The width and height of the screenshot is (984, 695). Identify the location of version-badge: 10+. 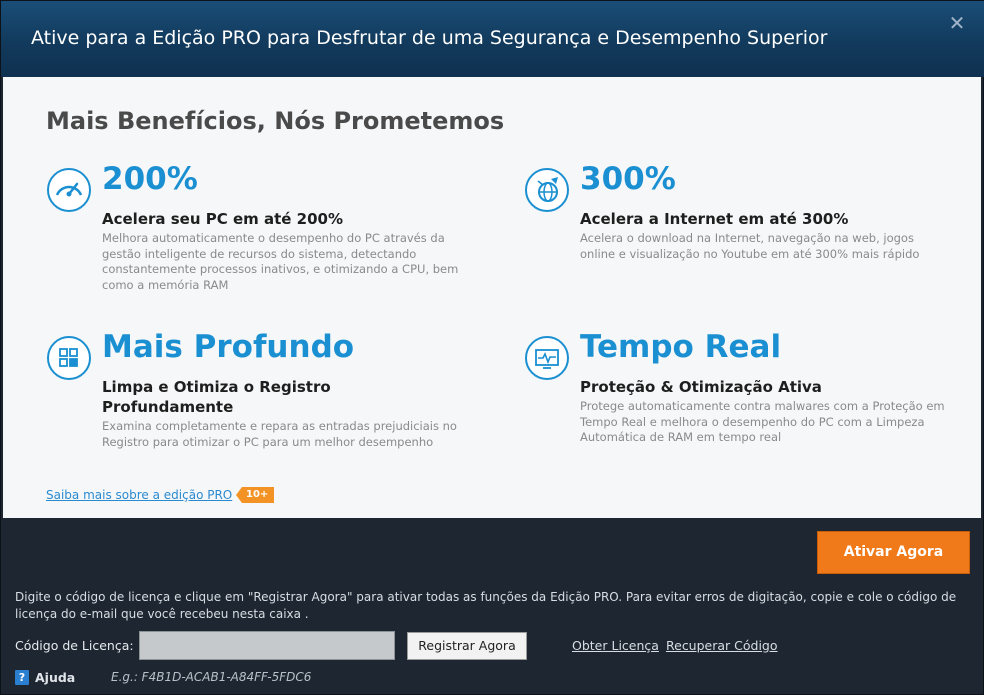
(255, 495).